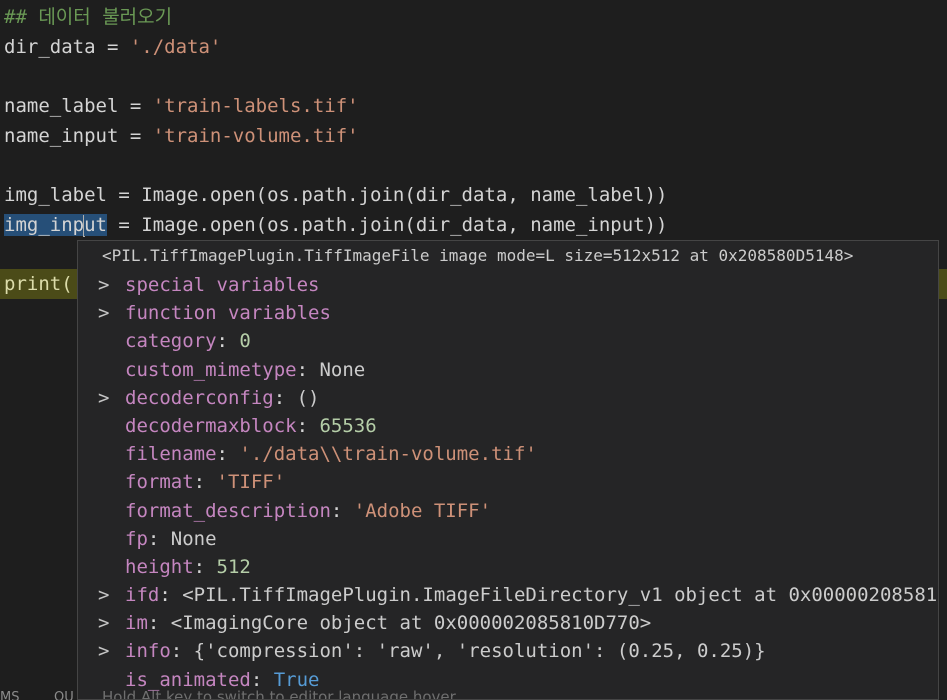 This screenshot has width=947, height=700. What do you see at coordinates (159, 566) in the screenshot?
I see `variable-name: height` at bounding box center [159, 566].